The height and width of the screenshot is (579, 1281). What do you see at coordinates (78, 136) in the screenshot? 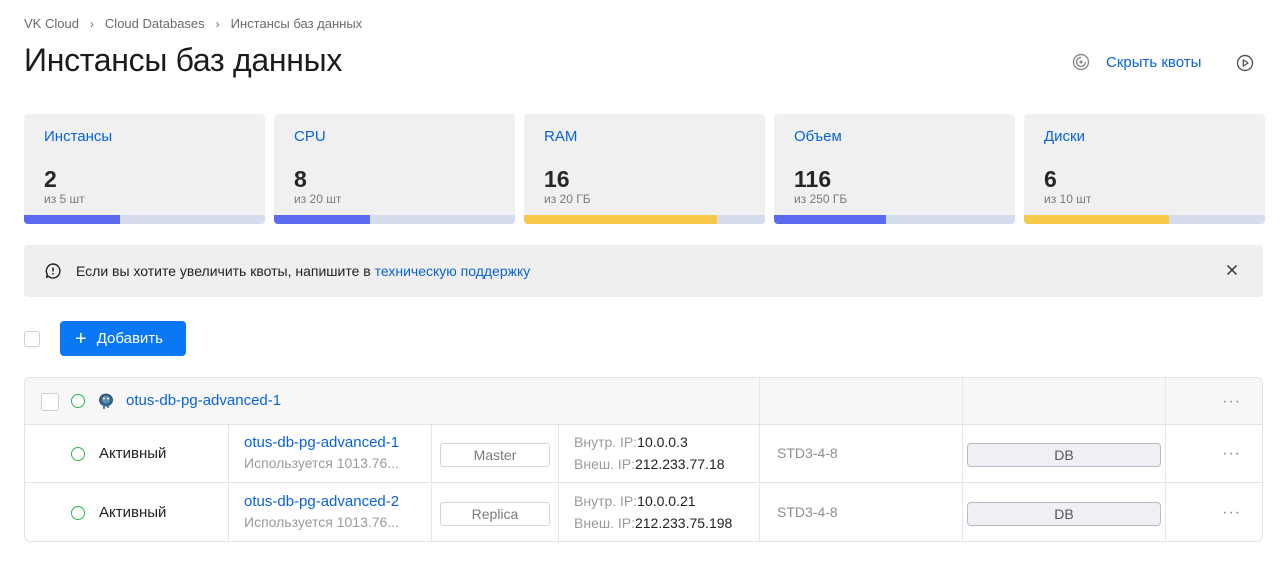
I see `quota-title: Инстансы` at bounding box center [78, 136].